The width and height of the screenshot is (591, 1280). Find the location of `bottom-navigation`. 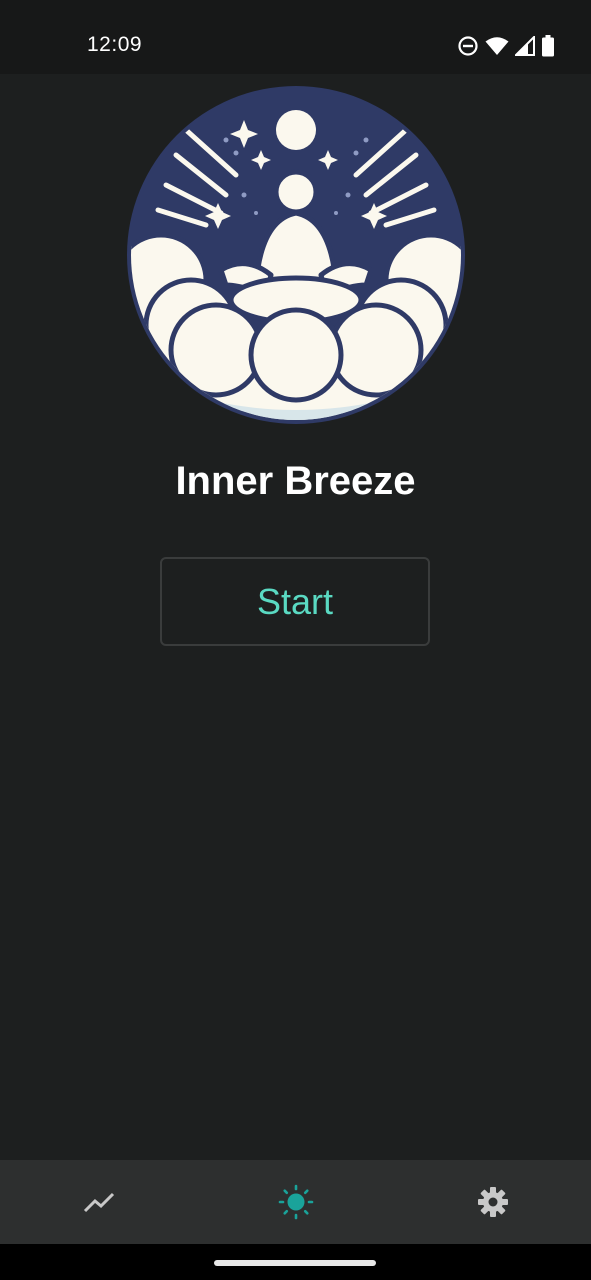

bottom-navigation is located at coordinates (295, 1202).